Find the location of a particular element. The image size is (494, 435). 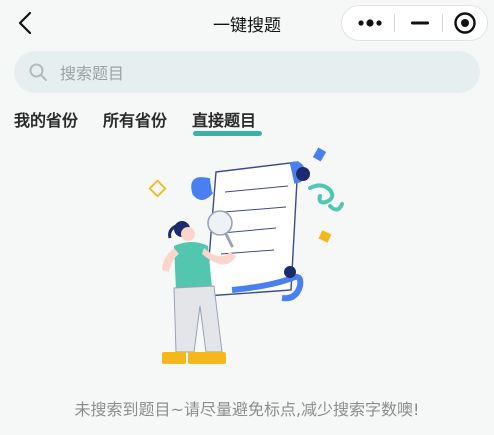

more-dots-icon is located at coordinates (370, 23).